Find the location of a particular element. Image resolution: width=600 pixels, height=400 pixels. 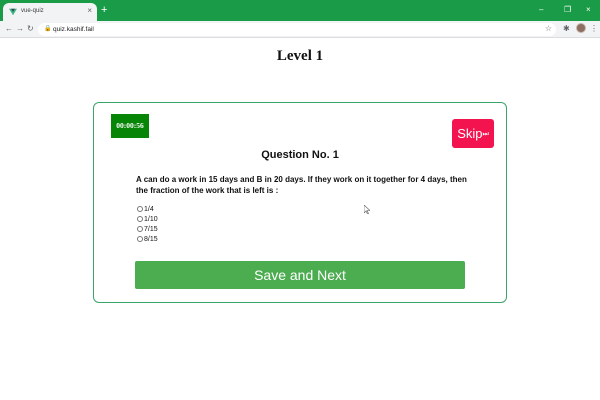

option-4: 8/15 is located at coordinates (147, 239).